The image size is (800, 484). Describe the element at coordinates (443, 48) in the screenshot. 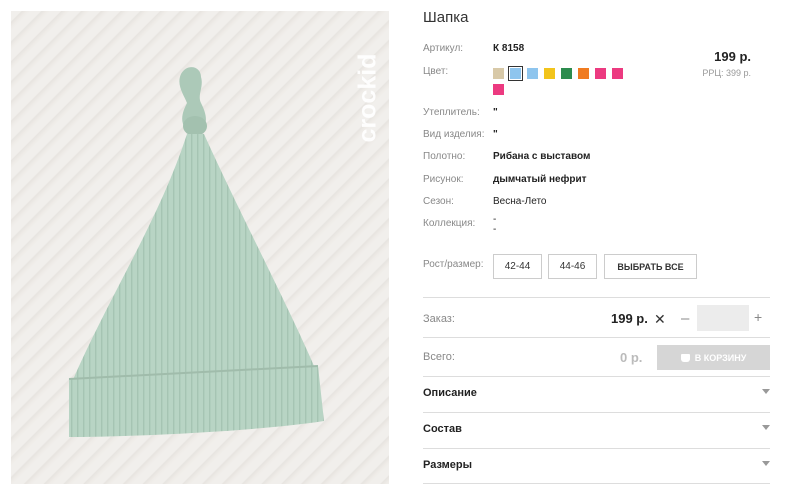

I see `article-label: Артикул:` at that location.